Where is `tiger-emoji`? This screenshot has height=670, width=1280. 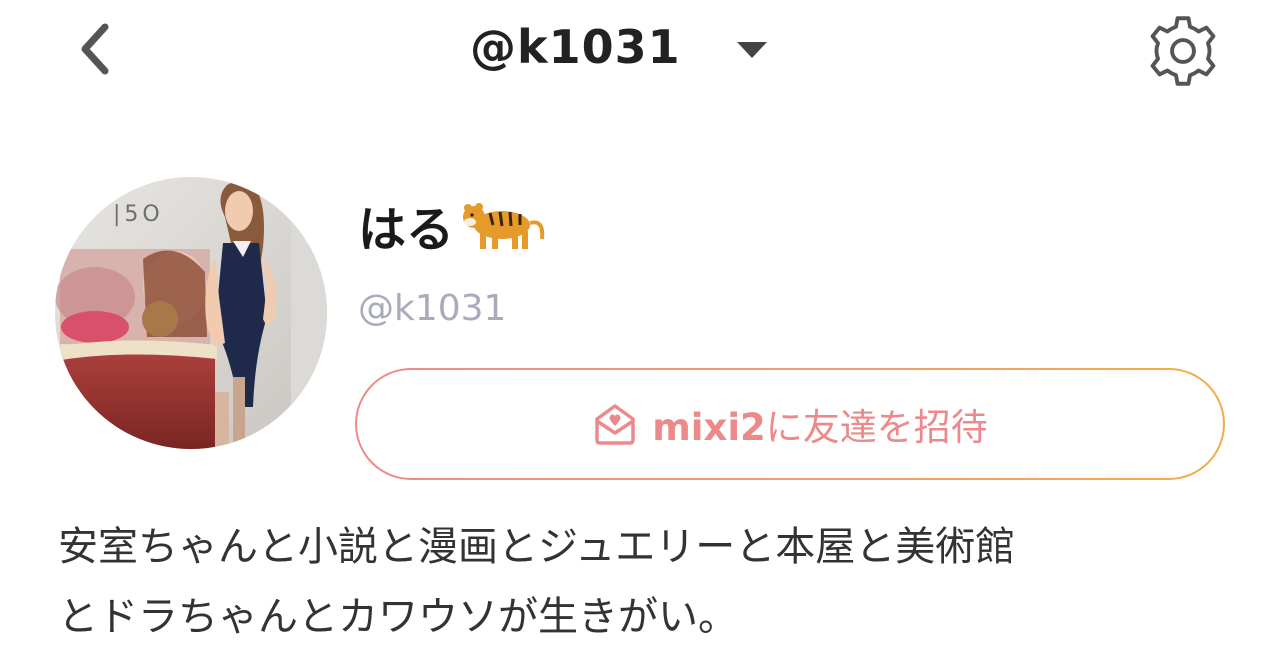
tiger-emoji is located at coordinates (503, 225).